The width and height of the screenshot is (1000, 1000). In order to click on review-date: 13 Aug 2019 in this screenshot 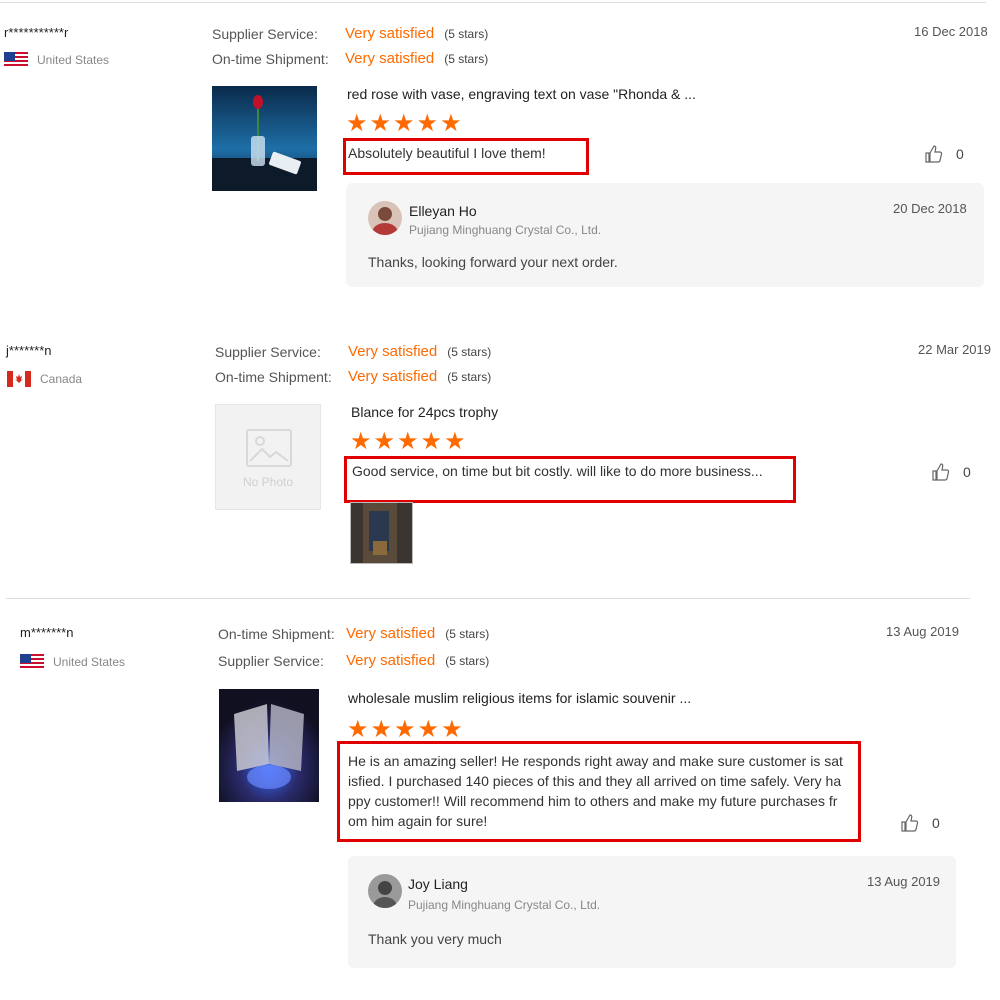, I will do `click(923, 631)`.